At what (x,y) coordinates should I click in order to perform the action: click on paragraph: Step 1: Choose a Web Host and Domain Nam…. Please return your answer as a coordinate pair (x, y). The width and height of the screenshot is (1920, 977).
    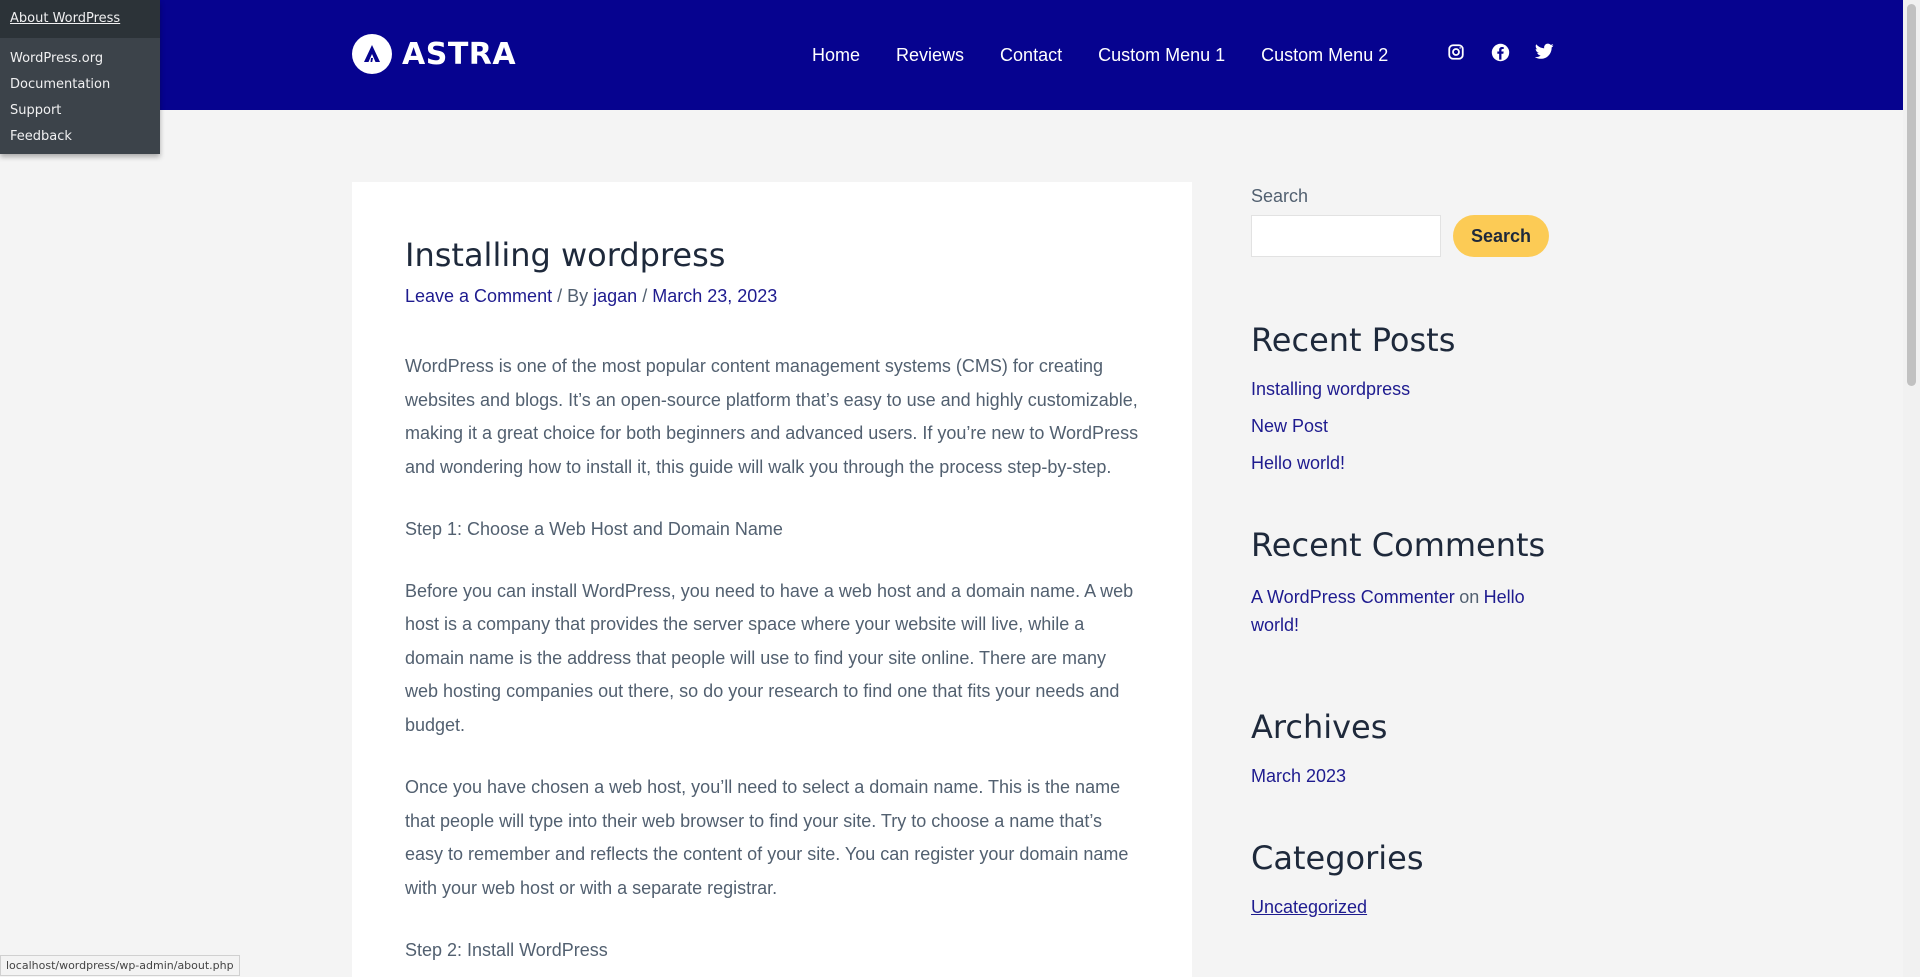
    Looking at the image, I should click on (594, 529).